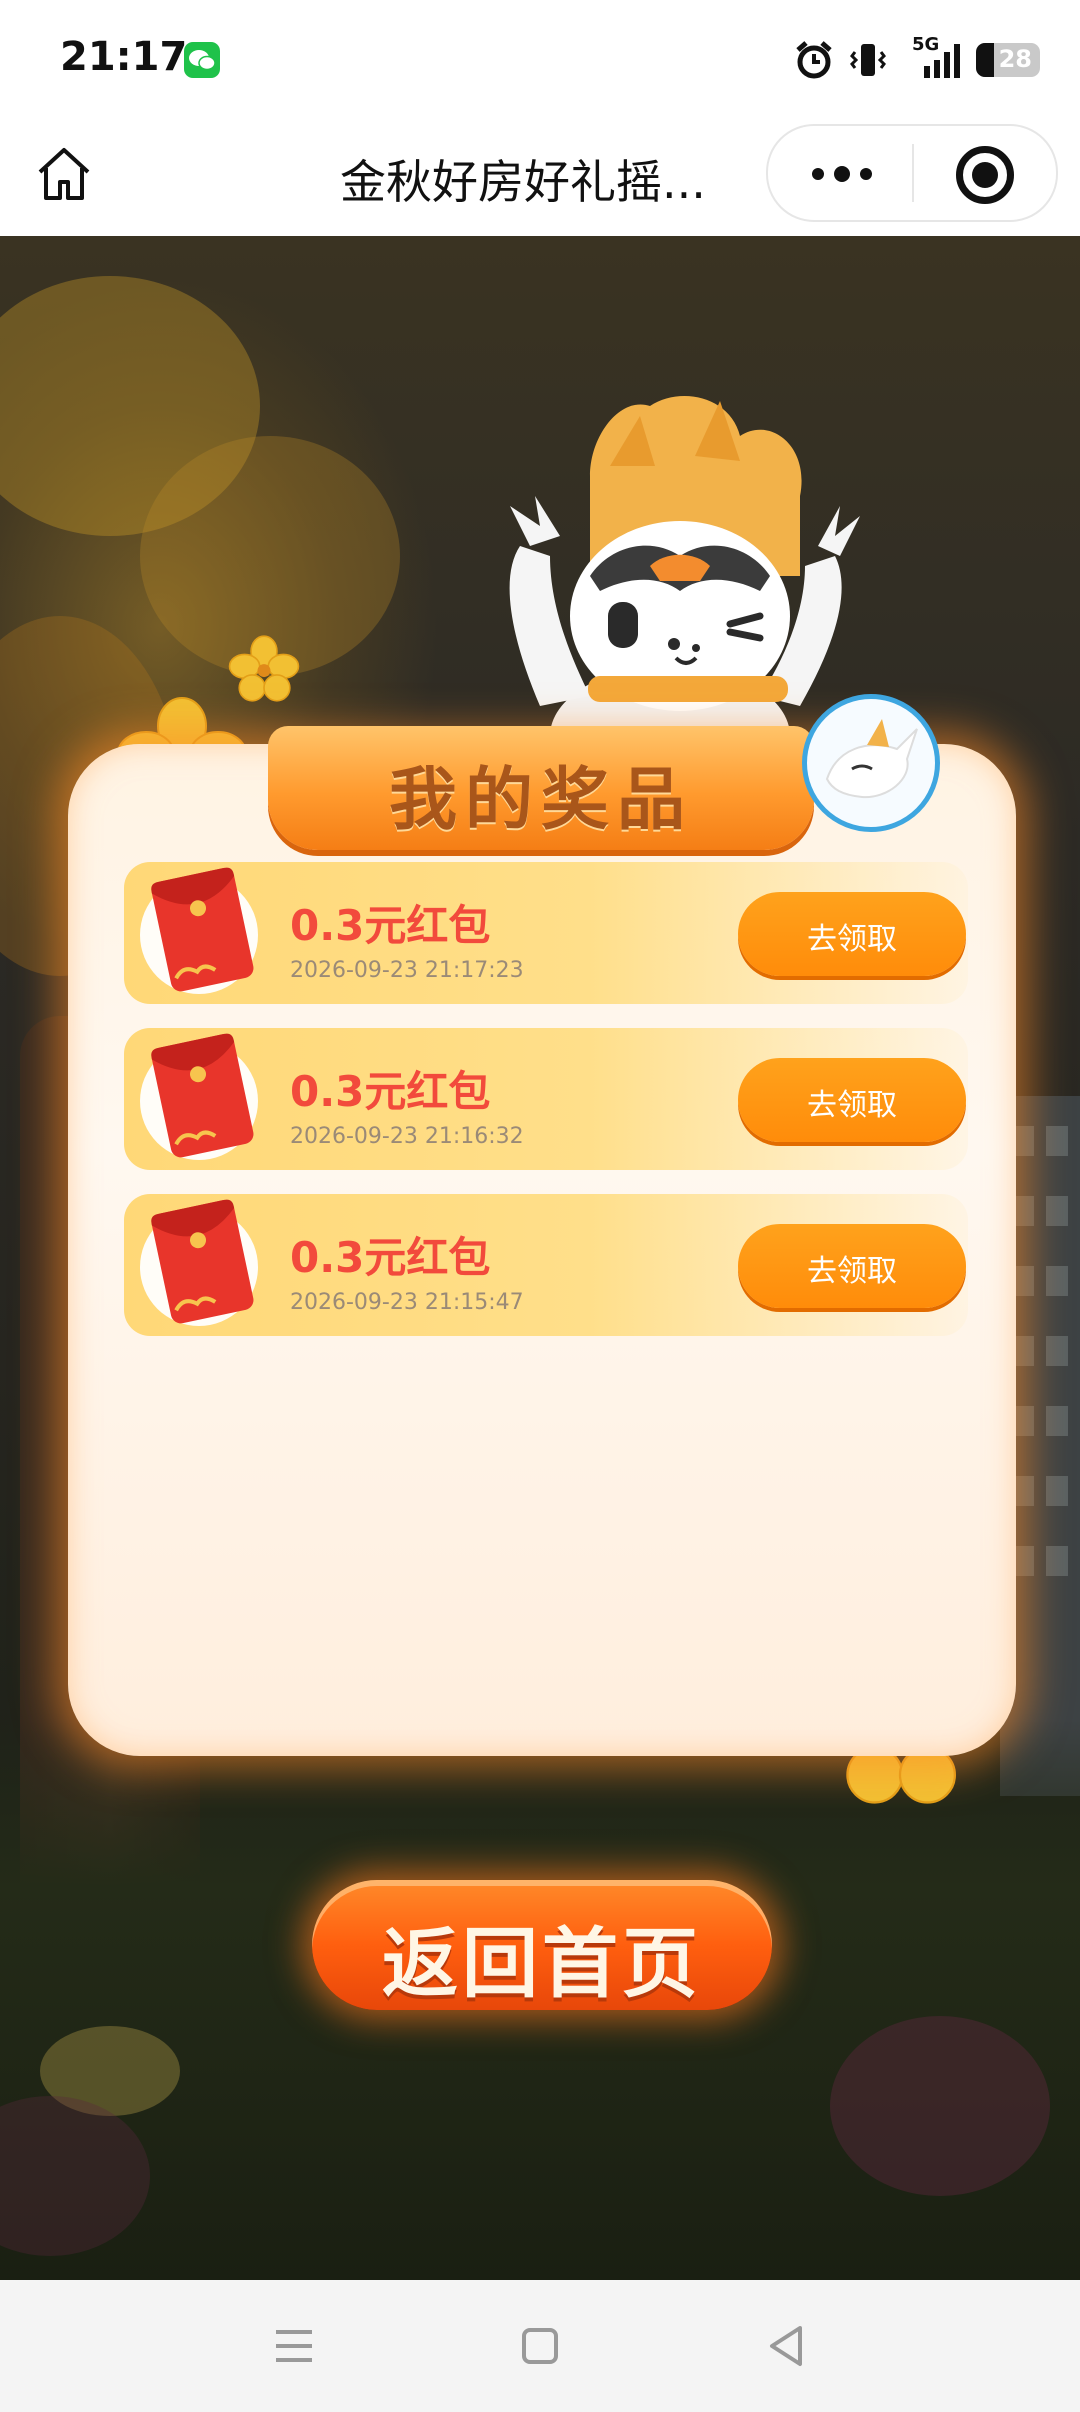  Describe the element at coordinates (984, 173) in the screenshot. I see `close-miniprogram-icon` at that location.